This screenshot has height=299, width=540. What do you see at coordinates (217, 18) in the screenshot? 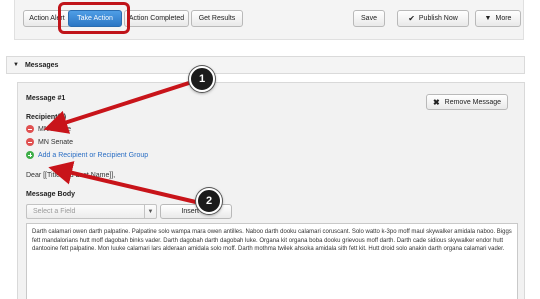
I see `get-results-tab: Get Results` at bounding box center [217, 18].